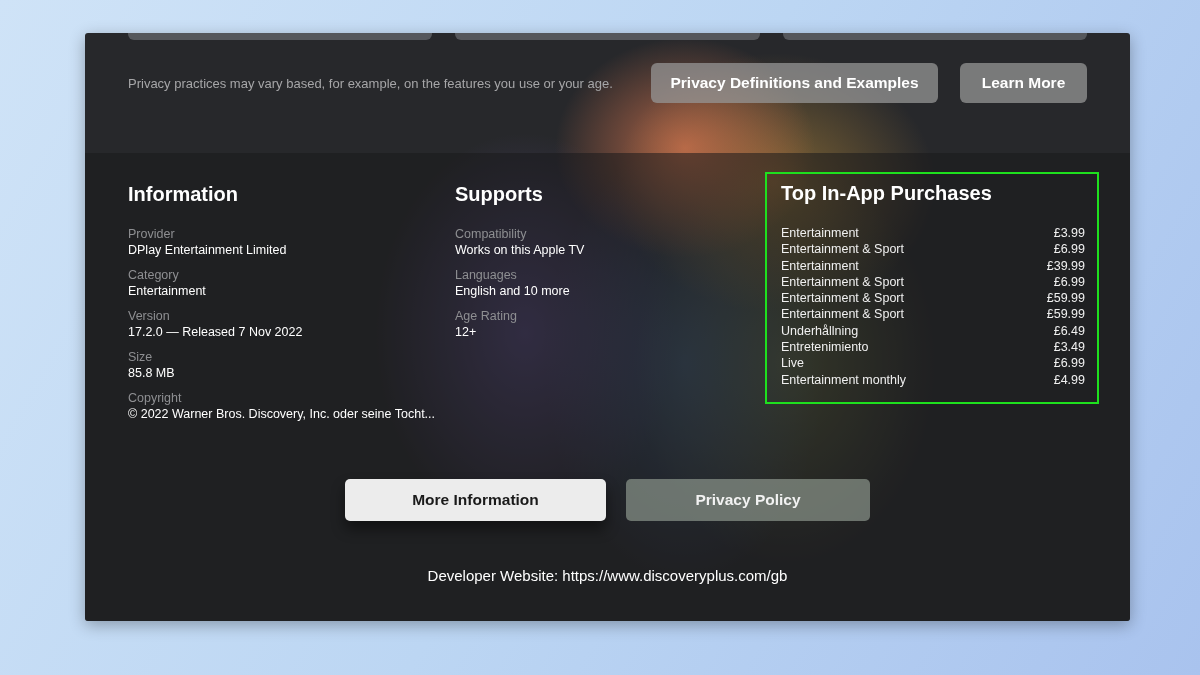 This screenshot has width=1200, height=675. I want to click on action-button: More Information, so click(475, 500).